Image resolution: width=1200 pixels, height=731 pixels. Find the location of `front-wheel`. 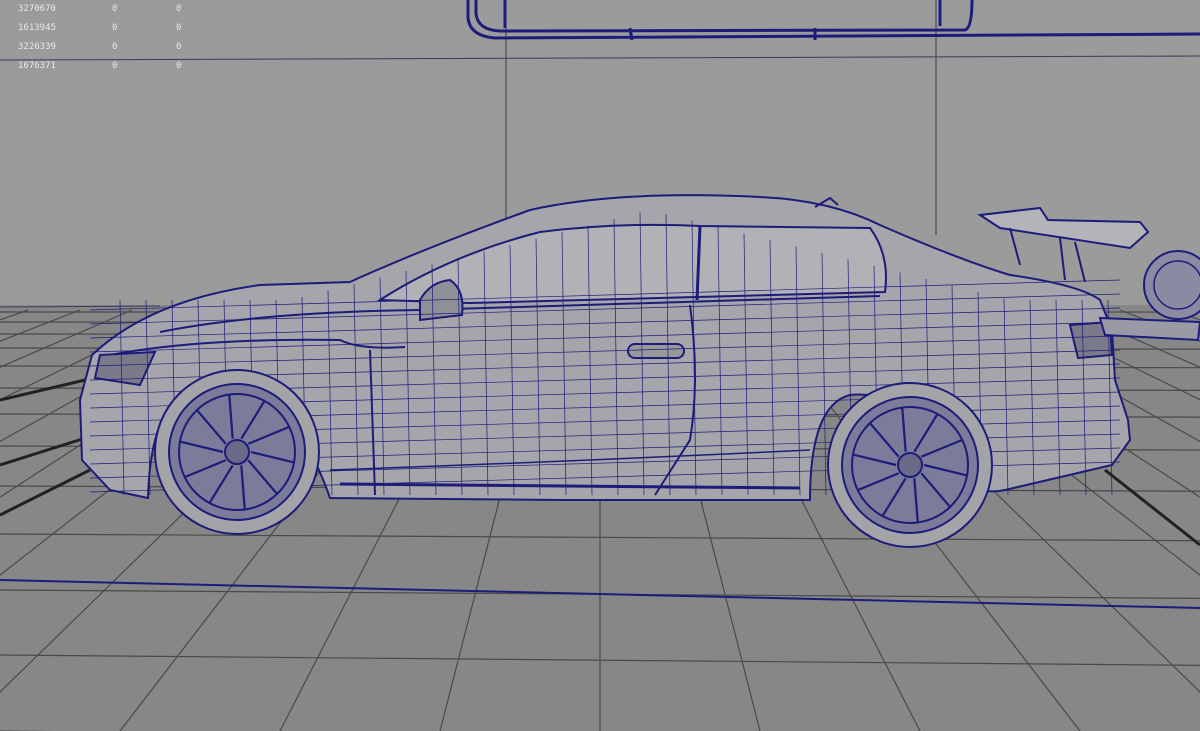

front-wheel is located at coordinates (237, 452).